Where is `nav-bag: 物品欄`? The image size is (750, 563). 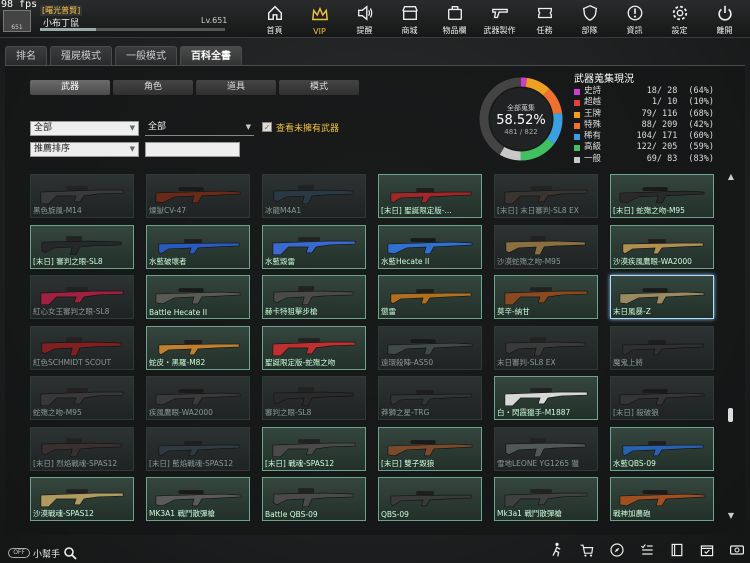 nav-bag: 物品欄 is located at coordinates (454, 19).